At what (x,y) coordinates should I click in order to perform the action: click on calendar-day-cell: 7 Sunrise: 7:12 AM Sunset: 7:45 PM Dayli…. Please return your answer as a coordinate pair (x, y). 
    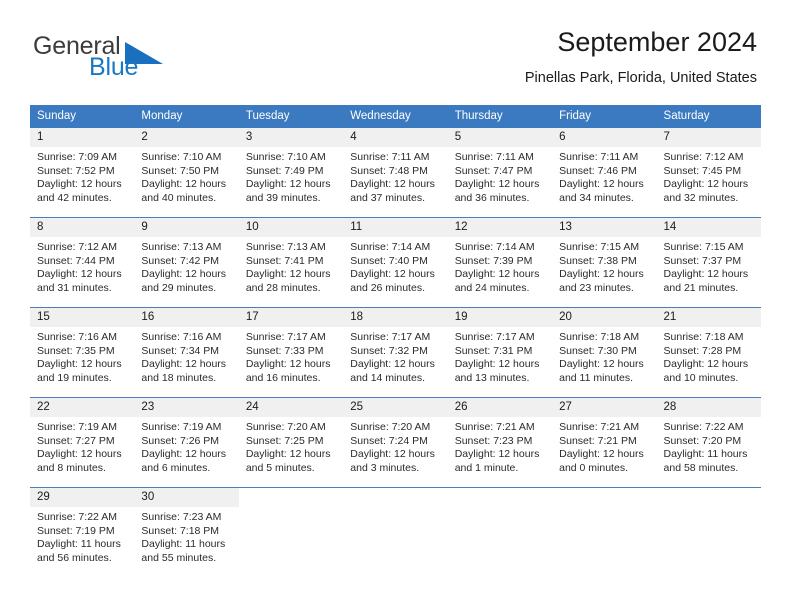
    Looking at the image, I should click on (708, 173).